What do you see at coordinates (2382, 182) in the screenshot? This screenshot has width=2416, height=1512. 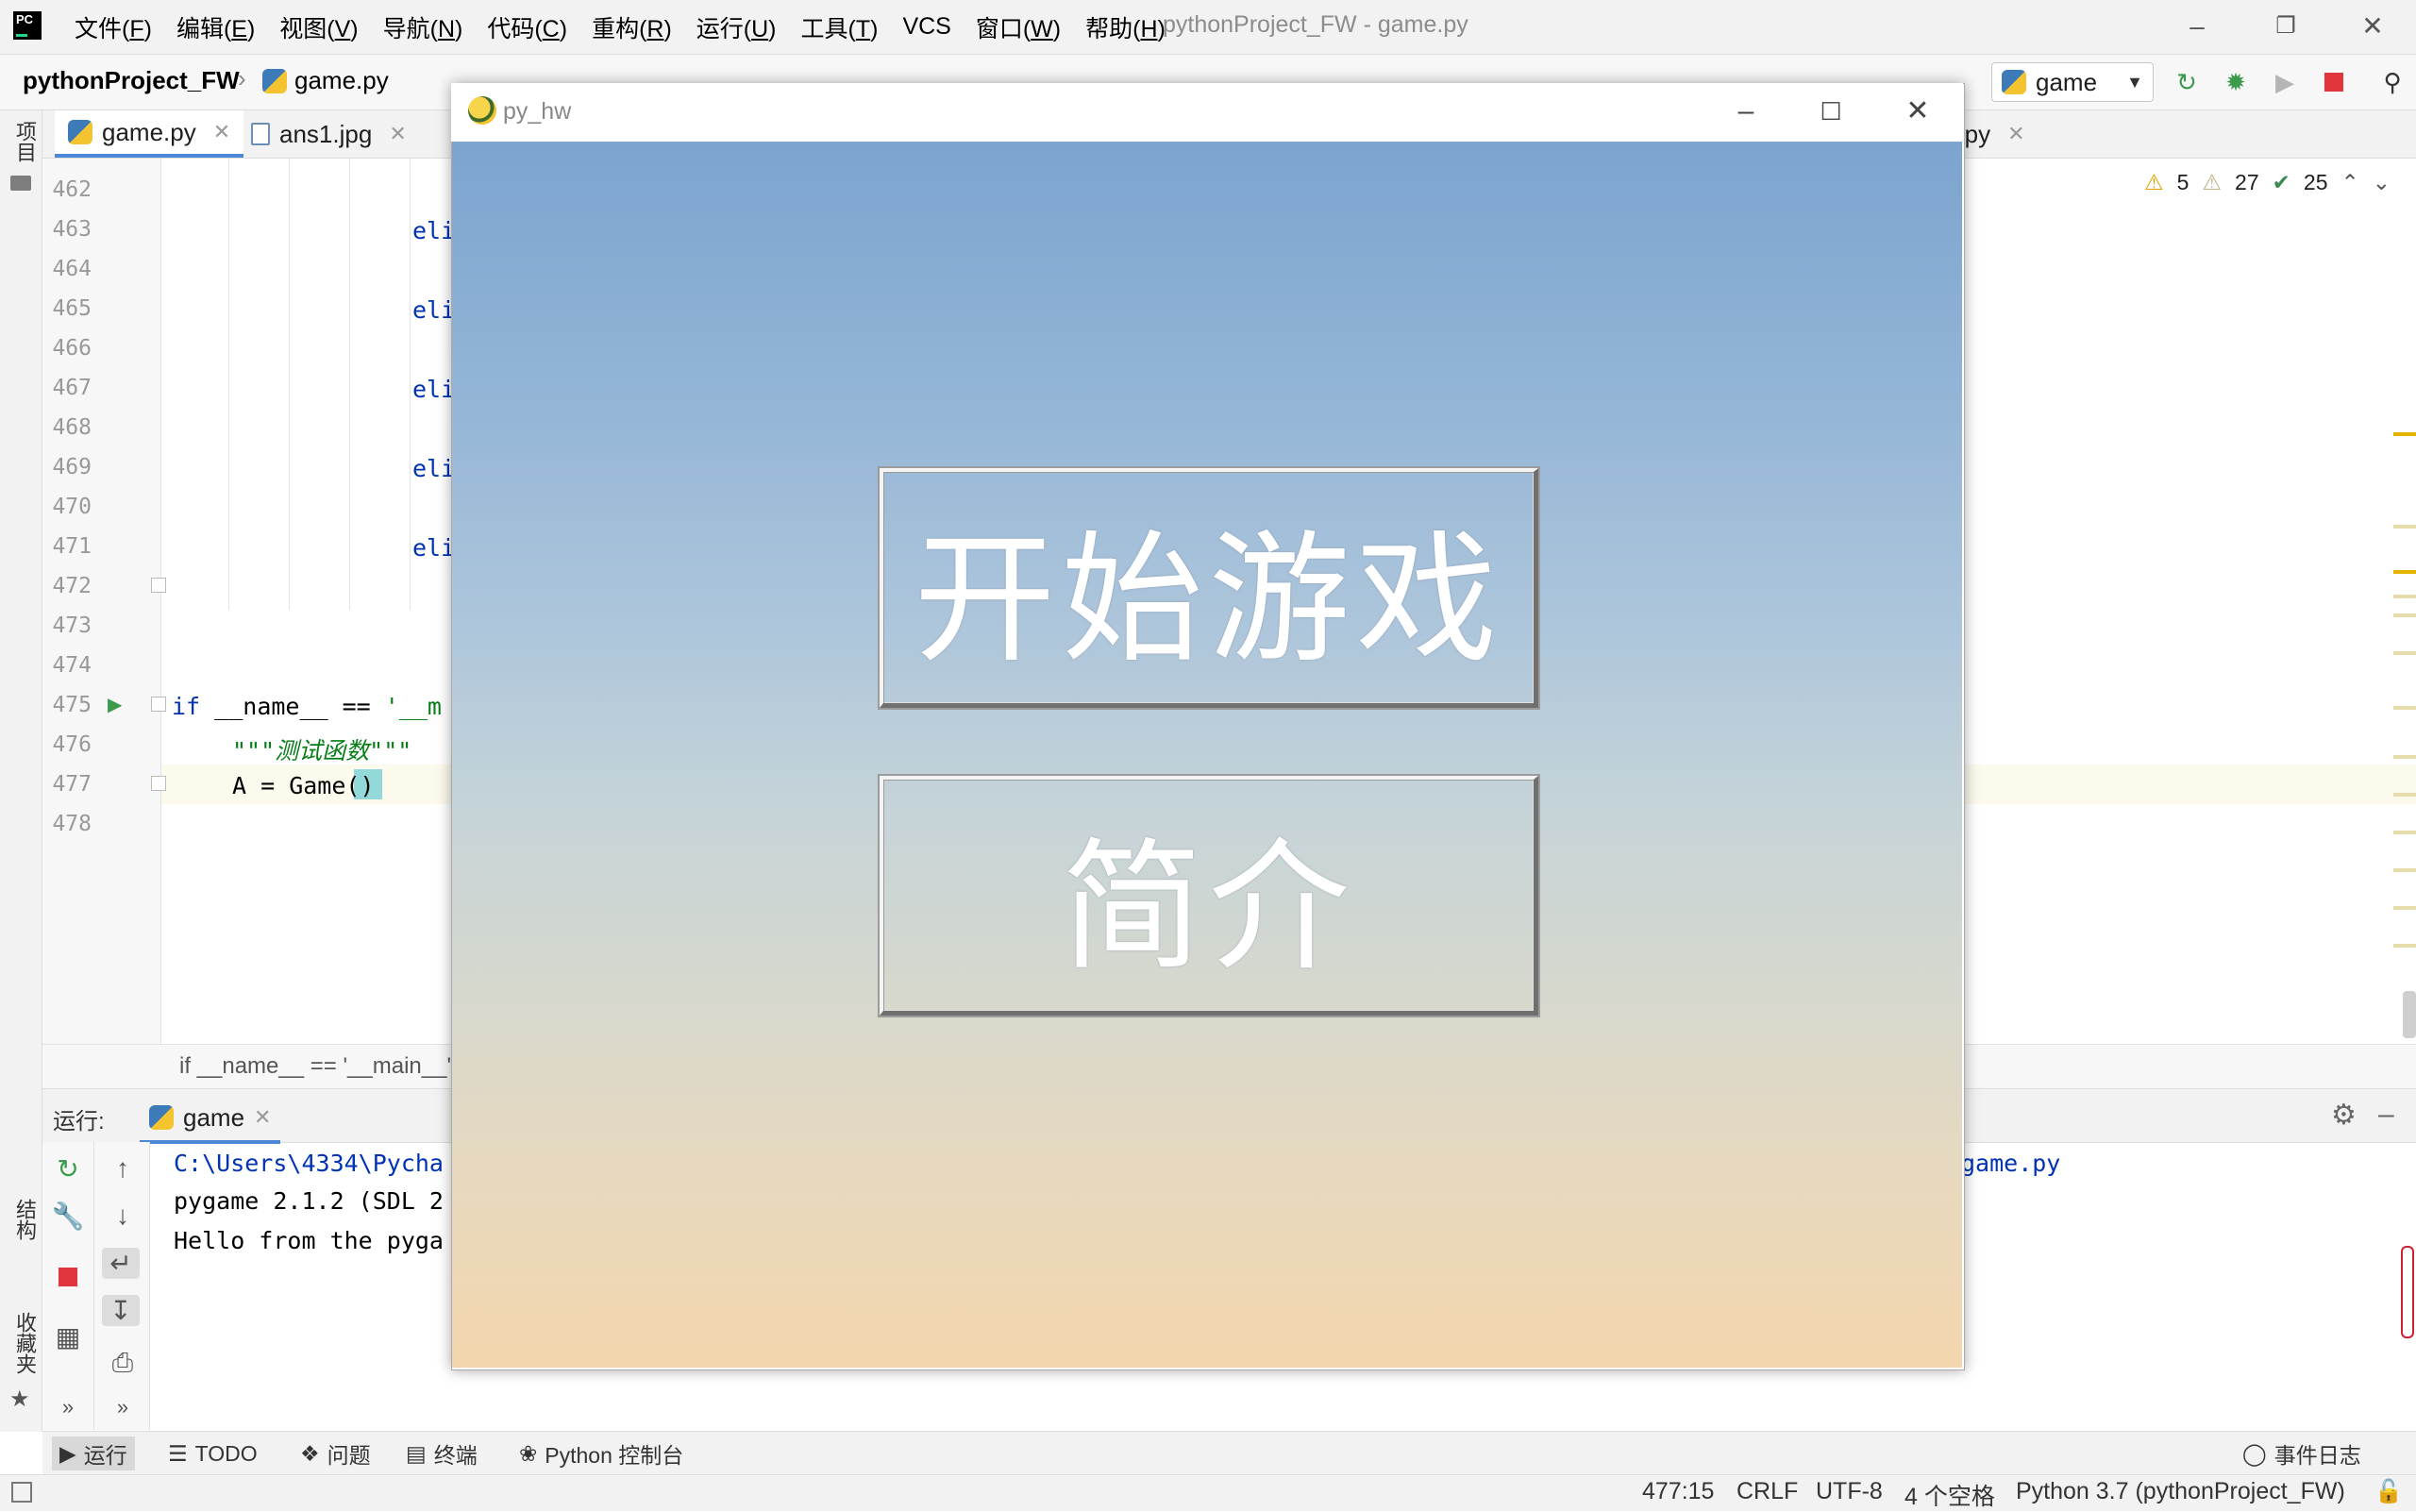 I see `chevron-down-icon: ⌄` at bounding box center [2382, 182].